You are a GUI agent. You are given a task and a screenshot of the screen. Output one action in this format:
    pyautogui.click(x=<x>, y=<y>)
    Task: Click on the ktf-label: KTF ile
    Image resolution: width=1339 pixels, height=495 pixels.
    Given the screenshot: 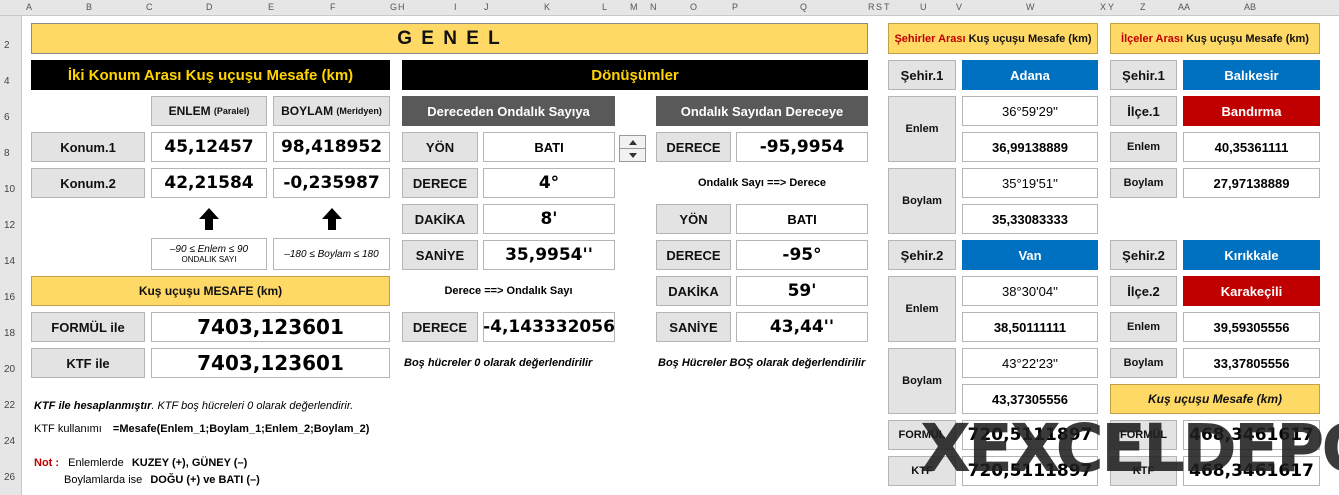 What is the action you would take?
    pyautogui.click(x=88, y=363)
    